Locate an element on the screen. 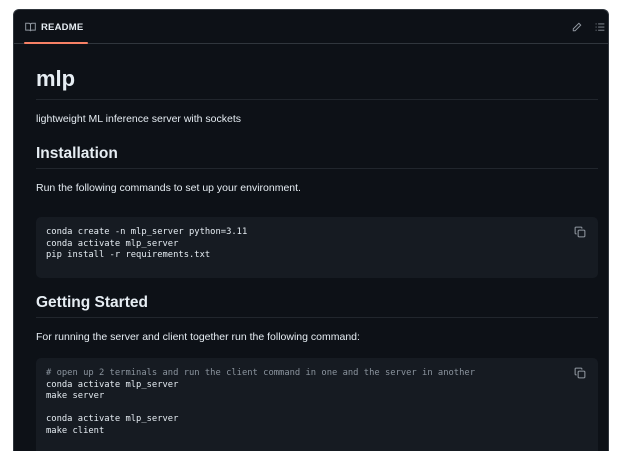  getting-started-divider is located at coordinates (317, 317).